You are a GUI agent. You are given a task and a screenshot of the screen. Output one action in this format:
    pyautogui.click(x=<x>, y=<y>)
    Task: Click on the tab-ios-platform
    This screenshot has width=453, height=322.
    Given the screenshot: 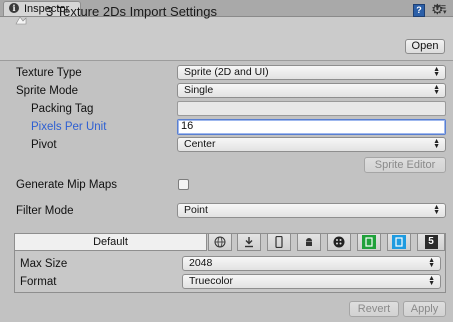 What is the action you would take?
    pyautogui.click(x=279, y=242)
    